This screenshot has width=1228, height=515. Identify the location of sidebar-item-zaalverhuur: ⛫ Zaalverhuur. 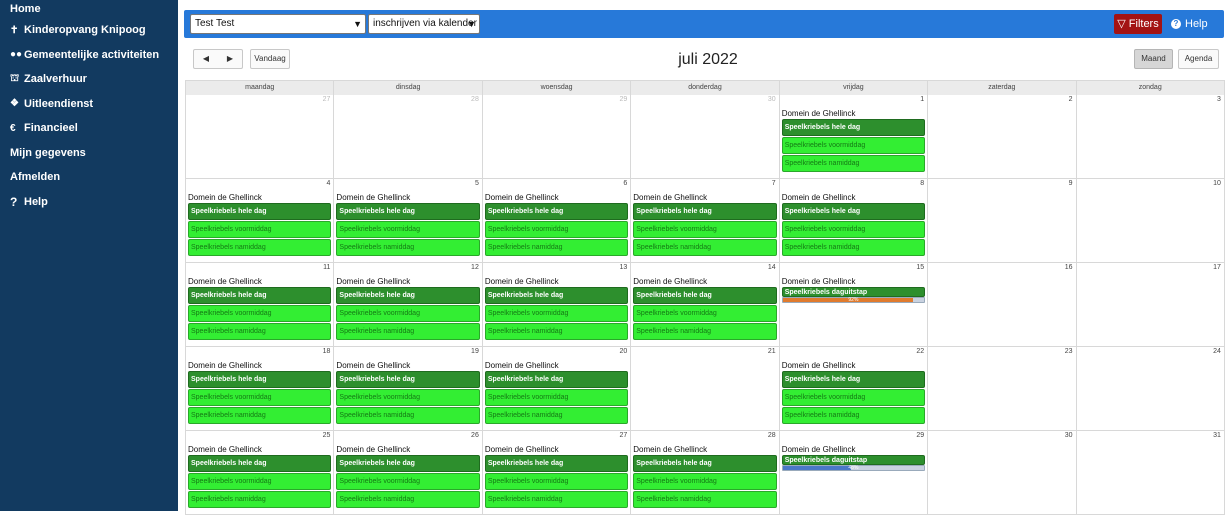
(89, 79).